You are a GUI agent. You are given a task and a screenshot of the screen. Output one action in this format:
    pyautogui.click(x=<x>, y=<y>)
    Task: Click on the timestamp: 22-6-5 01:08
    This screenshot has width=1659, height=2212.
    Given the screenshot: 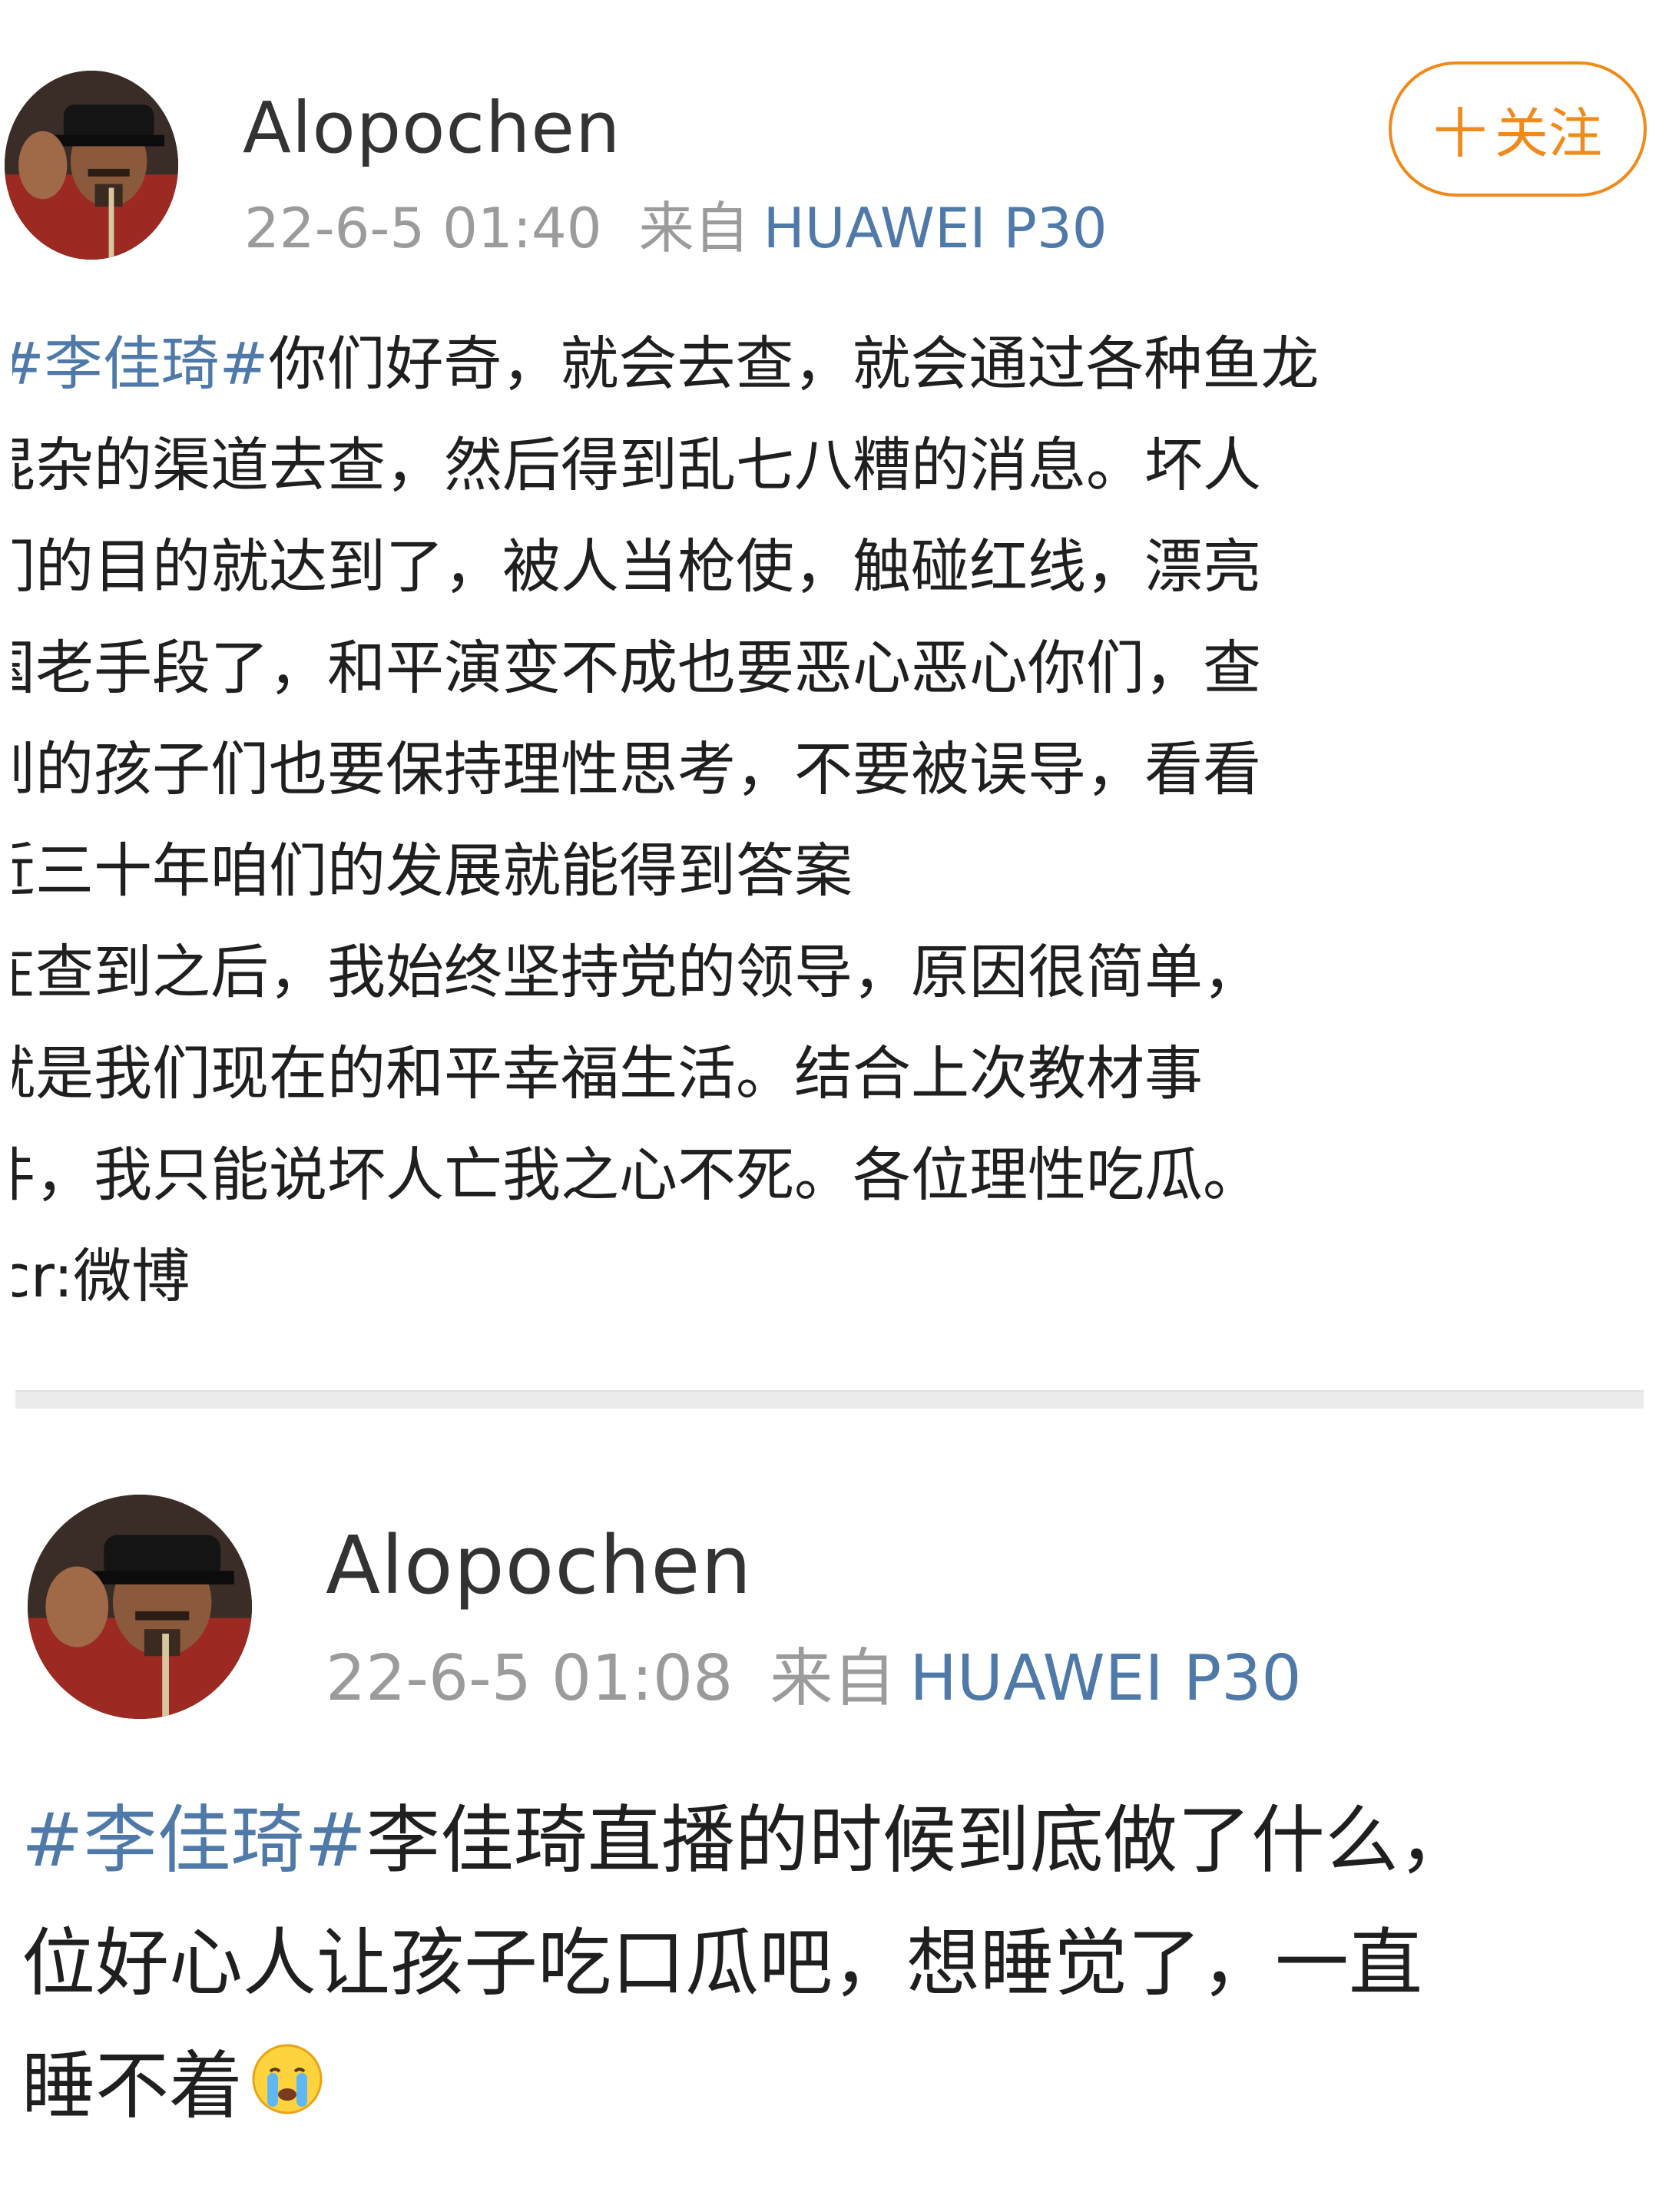 What is the action you would take?
    pyautogui.click(x=530, y=1679)
    